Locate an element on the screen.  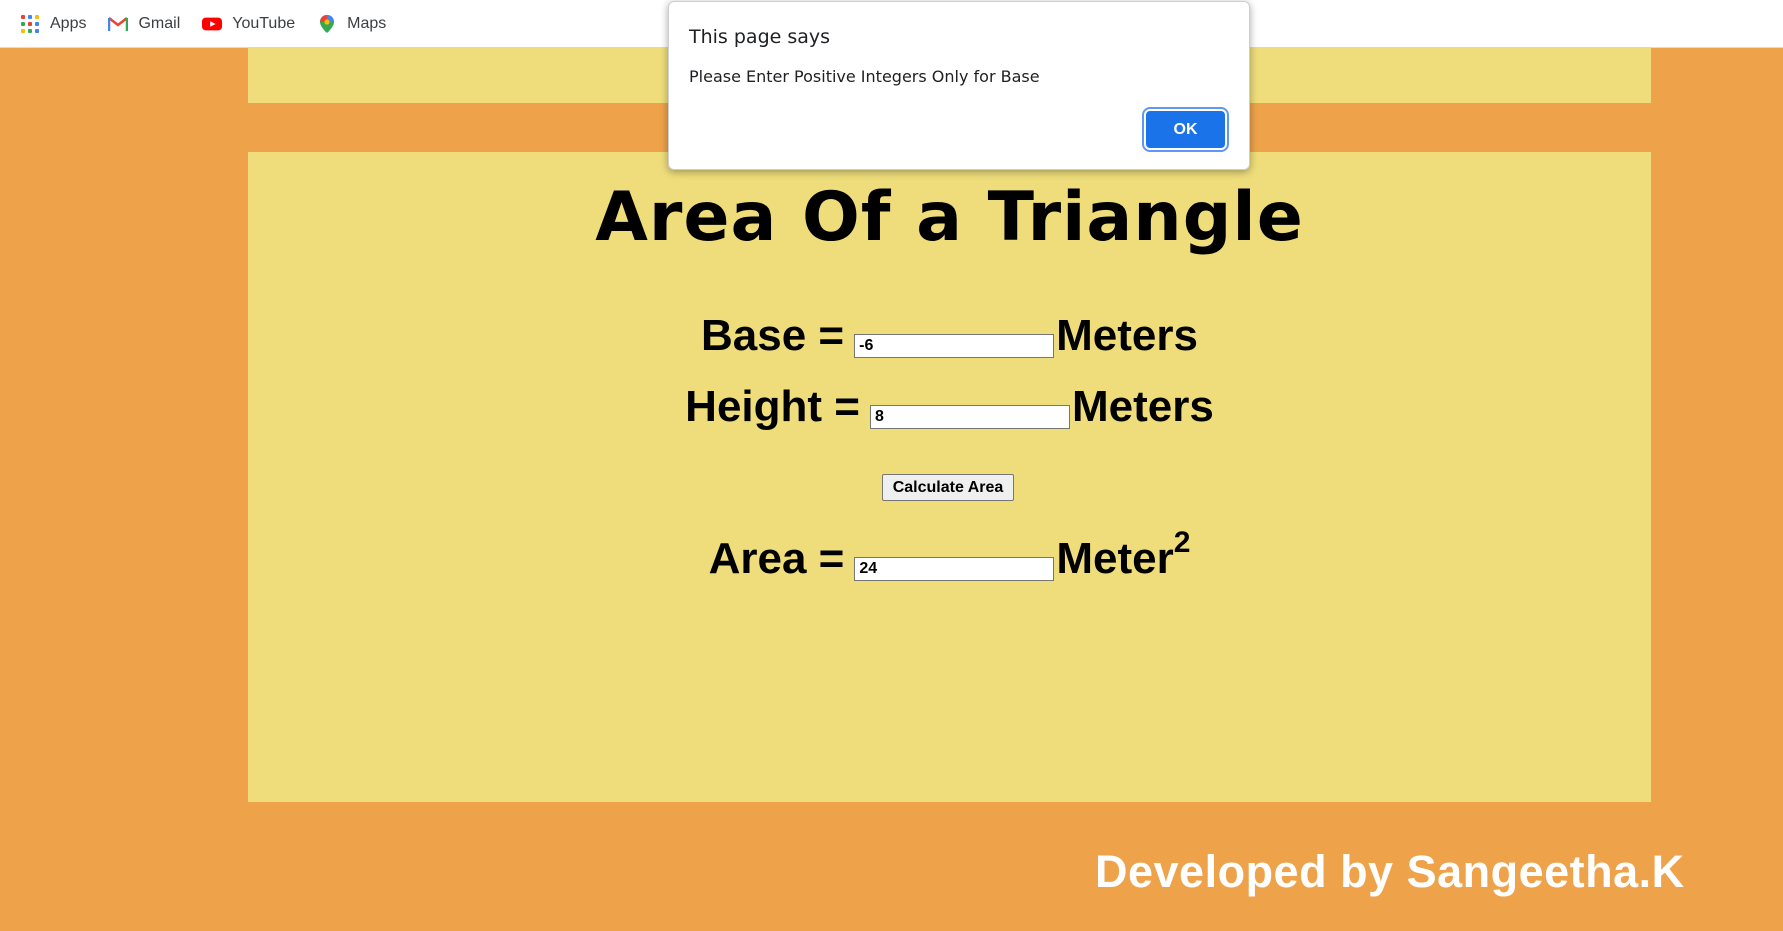
maps-pin-icon is located at coordinates (327, 24).